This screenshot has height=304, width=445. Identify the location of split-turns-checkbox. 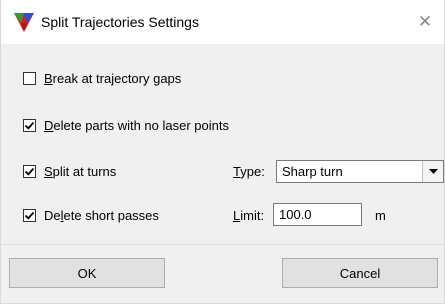
(29, 171).